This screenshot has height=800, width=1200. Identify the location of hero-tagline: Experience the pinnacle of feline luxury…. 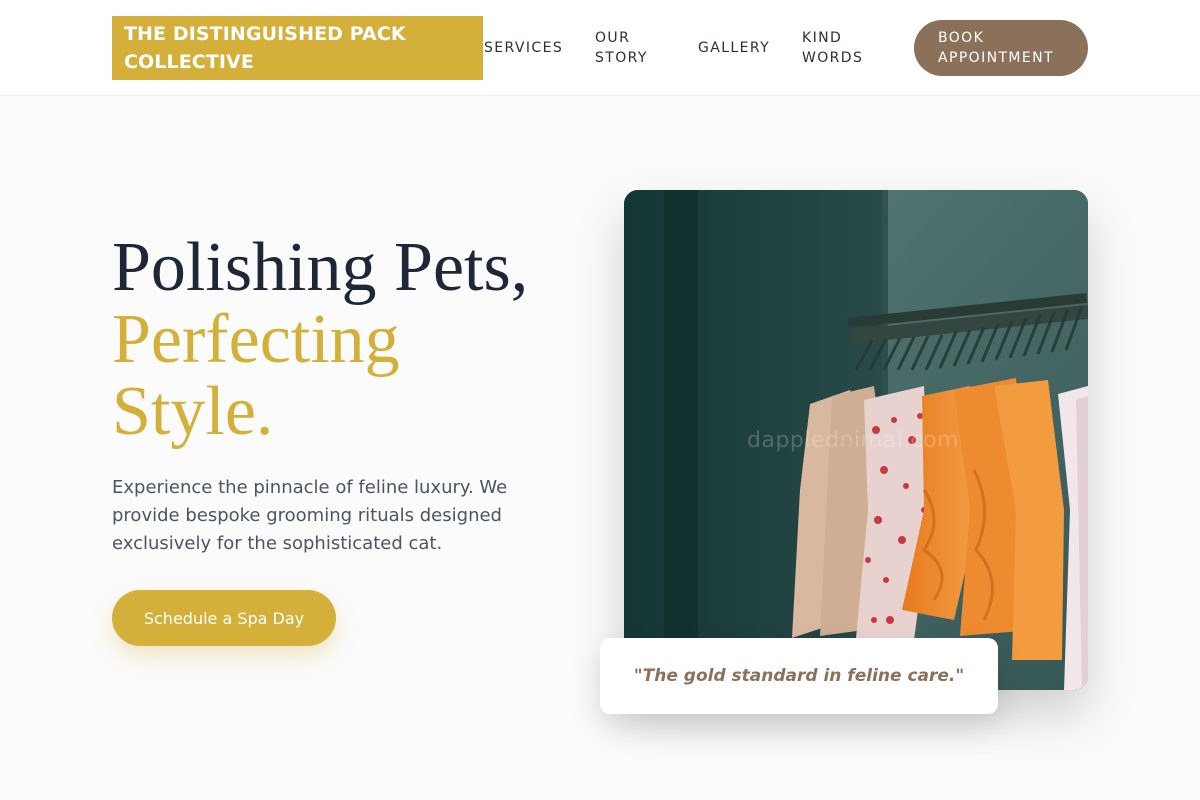
(310, 515).